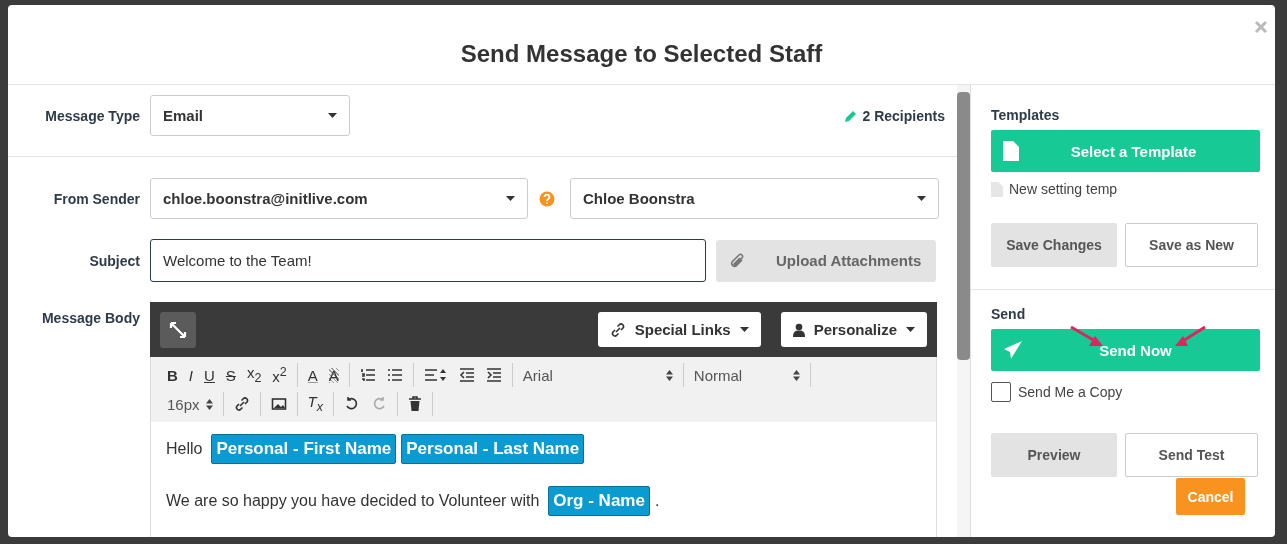 The width and height of the screenshot is (1287, 544). I want to click on size-select: 16px, so click(193, 404).